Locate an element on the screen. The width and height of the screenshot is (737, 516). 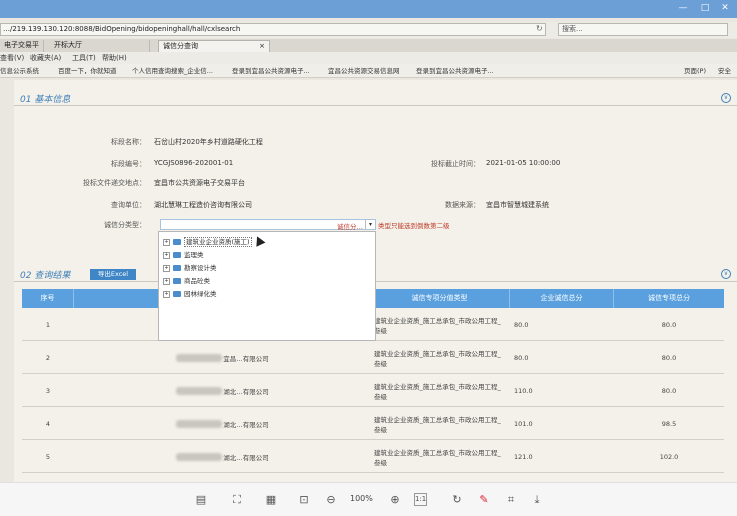
tab-trading-platform: 电子交易平台 is located at coordinates (22, 50).